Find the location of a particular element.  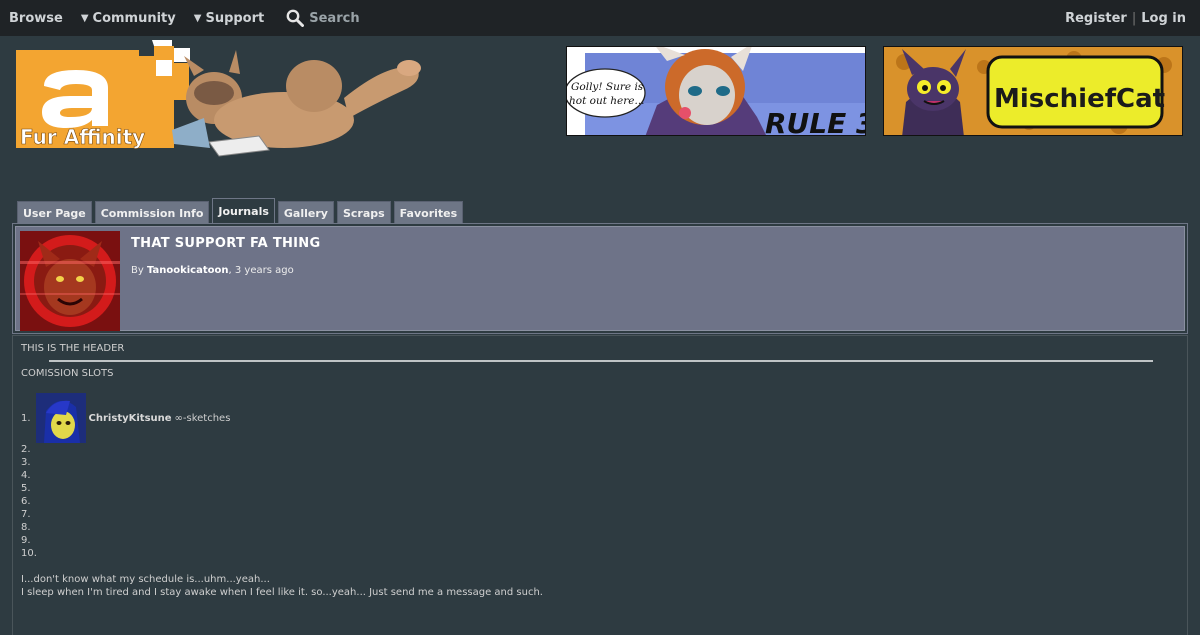

slot-number: 2. is located at coordinates (26, 449).